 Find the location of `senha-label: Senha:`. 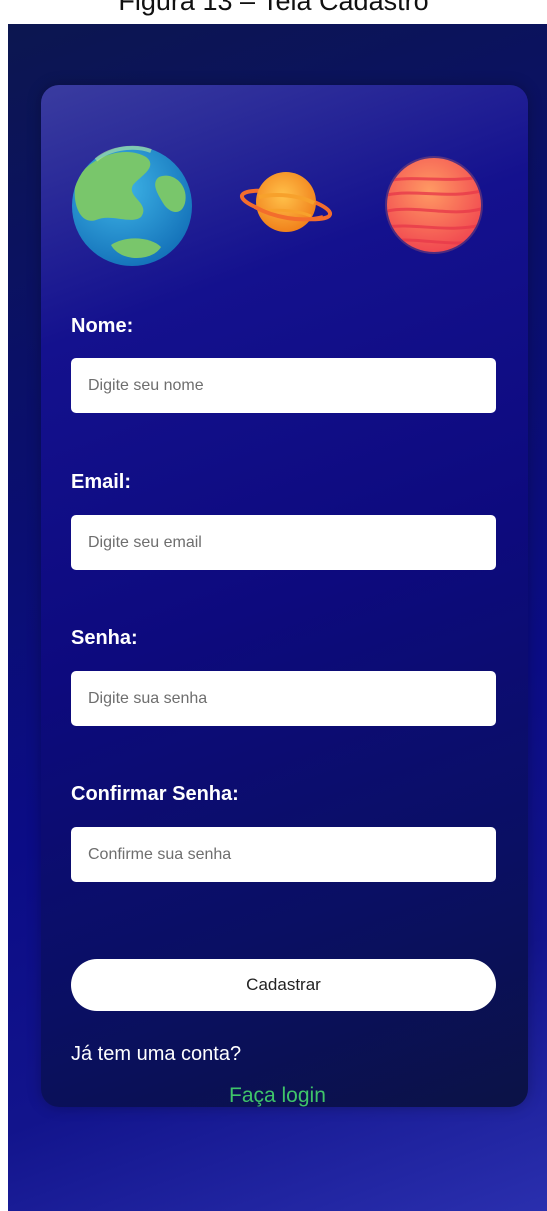

senha-label: Senha: is located at coordinates (104, 638).